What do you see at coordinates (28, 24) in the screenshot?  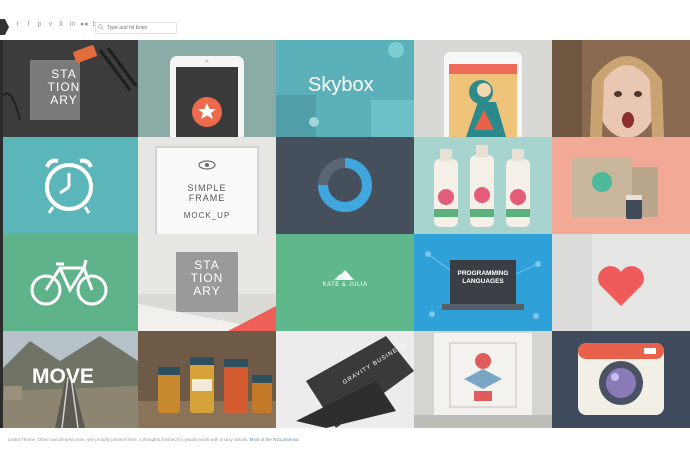 I see `facebook-icon: f` at bounding box center [28, 24].